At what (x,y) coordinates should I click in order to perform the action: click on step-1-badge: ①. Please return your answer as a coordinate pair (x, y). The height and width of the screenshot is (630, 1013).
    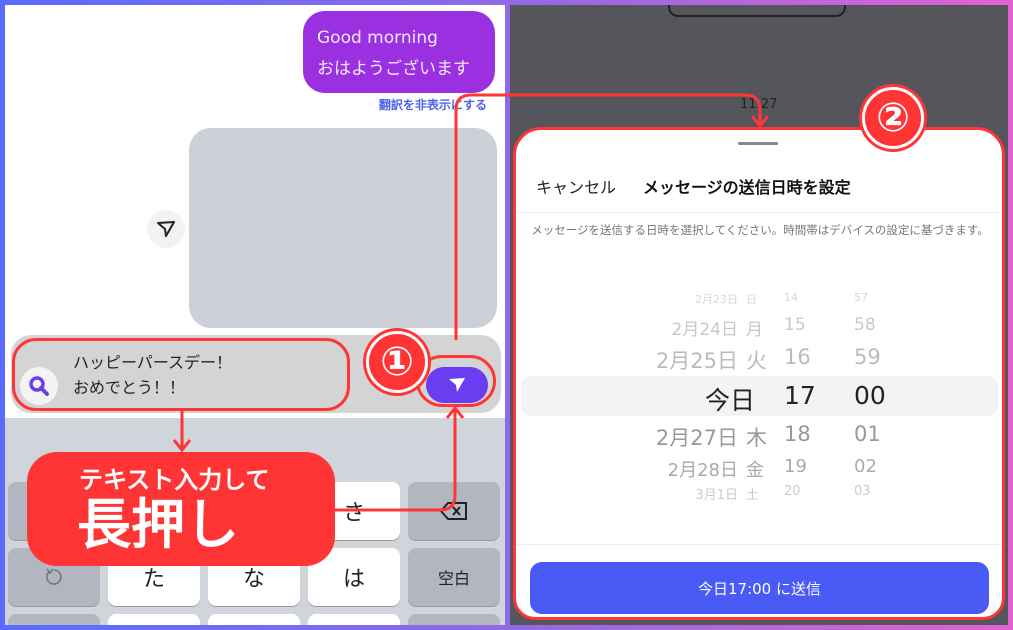
    Looking at the image, I should click on (397, 362).